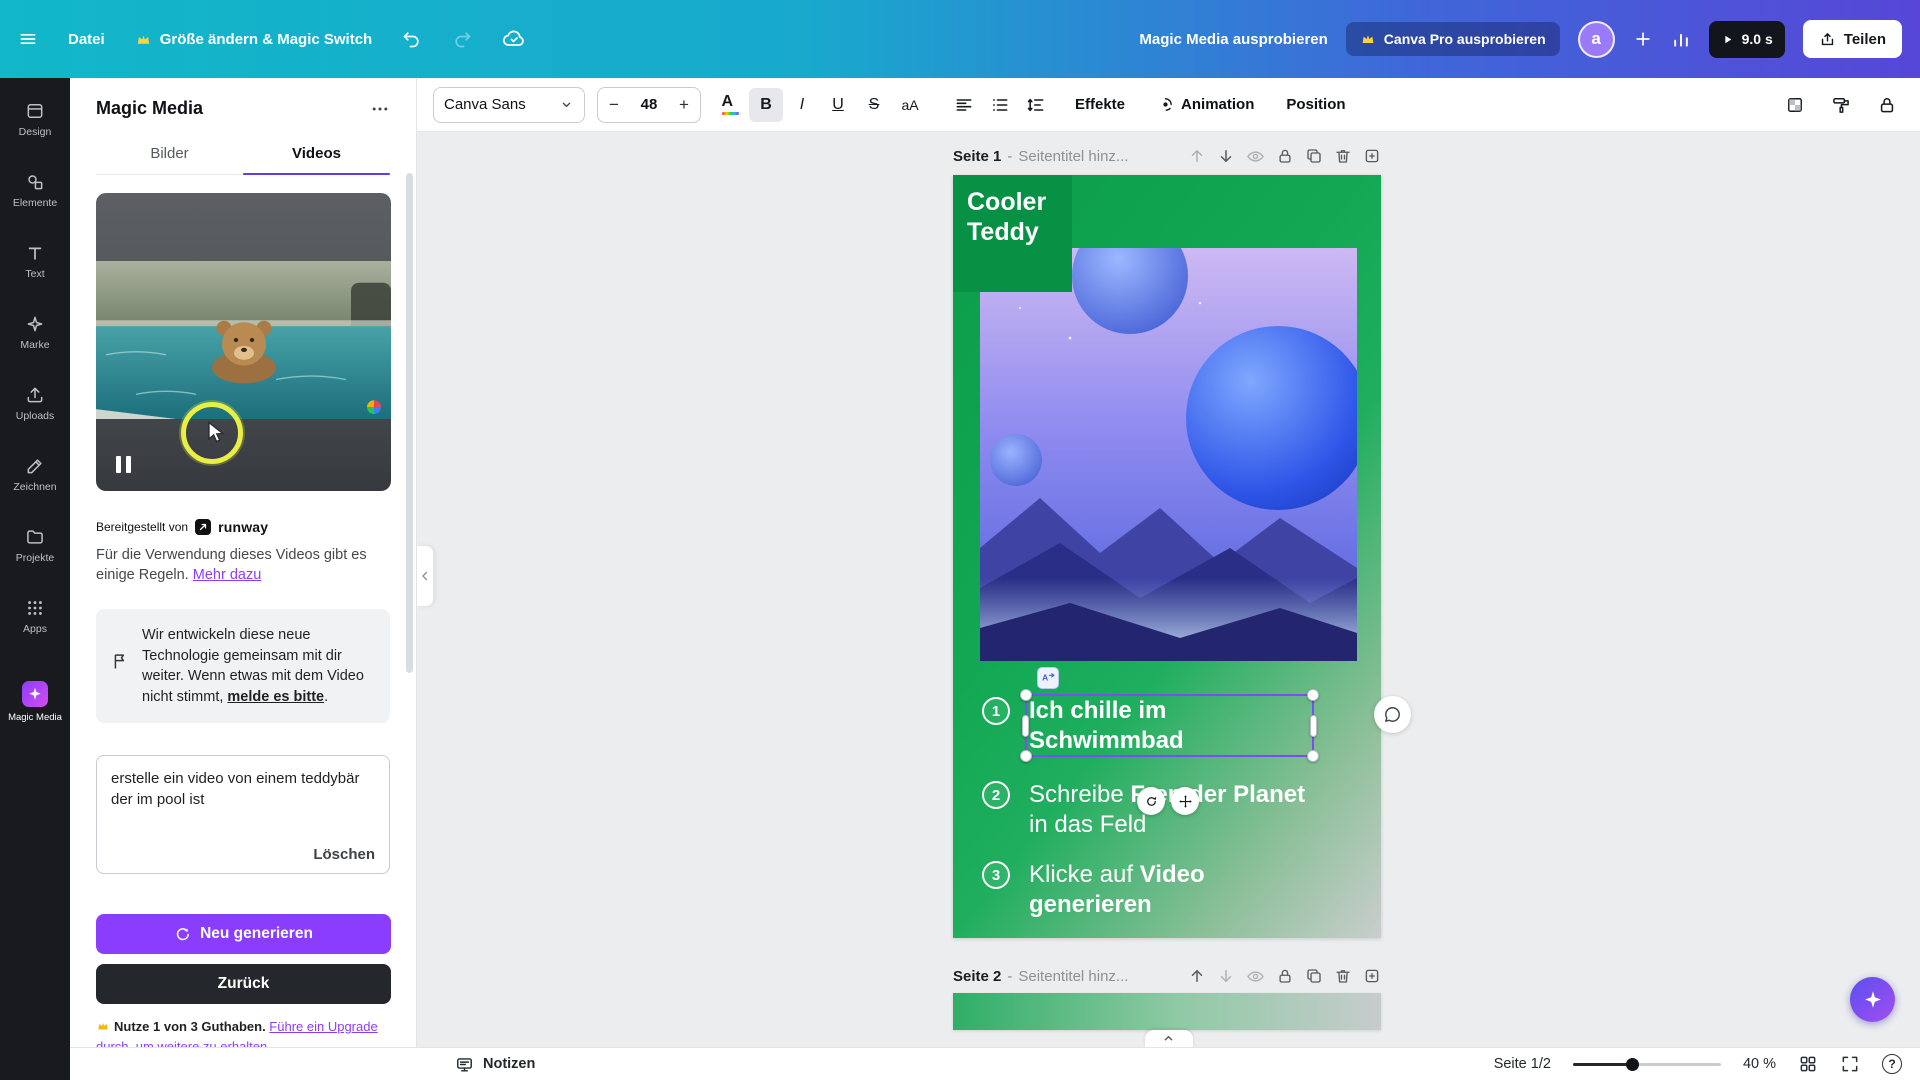 This screenshot has width=1920, height=1080. I want to click on sidebar-item-marke: Marke, so click(35, 332).